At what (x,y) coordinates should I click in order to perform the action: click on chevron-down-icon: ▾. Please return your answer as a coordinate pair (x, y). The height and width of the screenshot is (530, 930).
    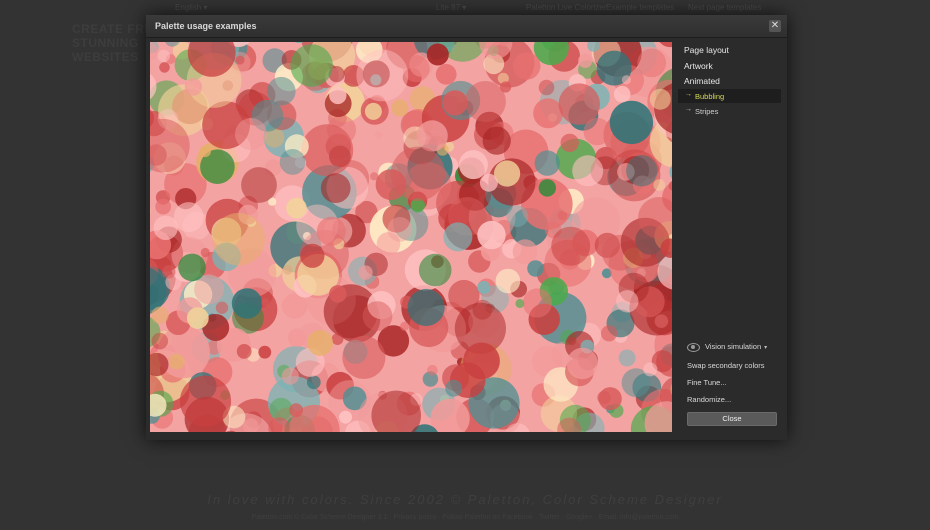
    Looking at the image, I should click on (766, 348).